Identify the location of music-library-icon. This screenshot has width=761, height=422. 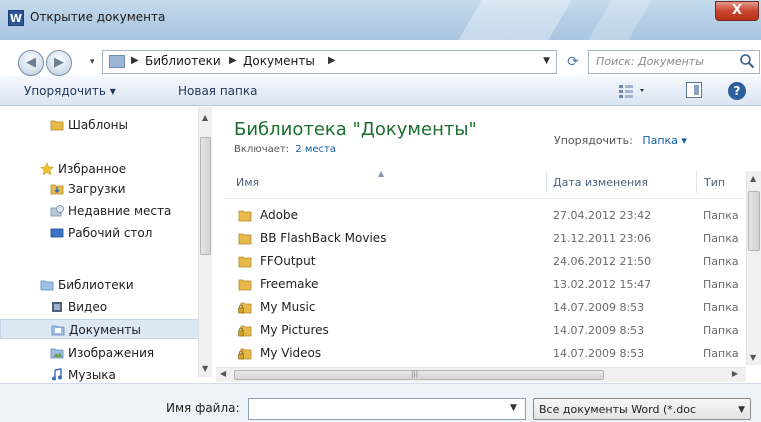
(57, 374).